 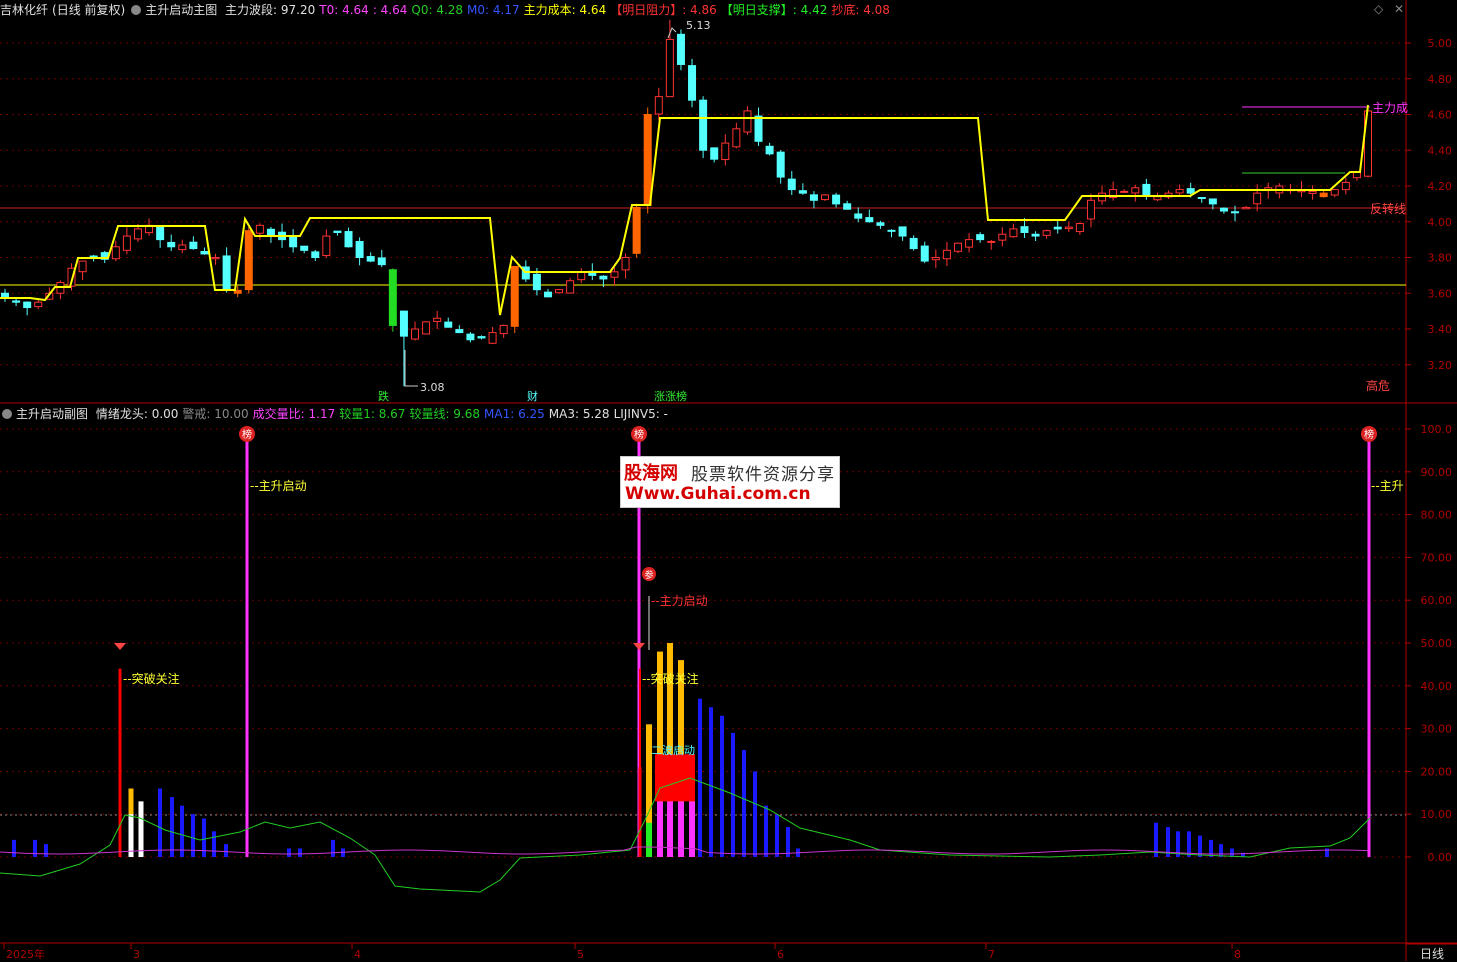 What do you see at coordinates (1440, 79) in the screenshot?
I see `price-tick-label: 4.80` at bounding box center [1440, 79].